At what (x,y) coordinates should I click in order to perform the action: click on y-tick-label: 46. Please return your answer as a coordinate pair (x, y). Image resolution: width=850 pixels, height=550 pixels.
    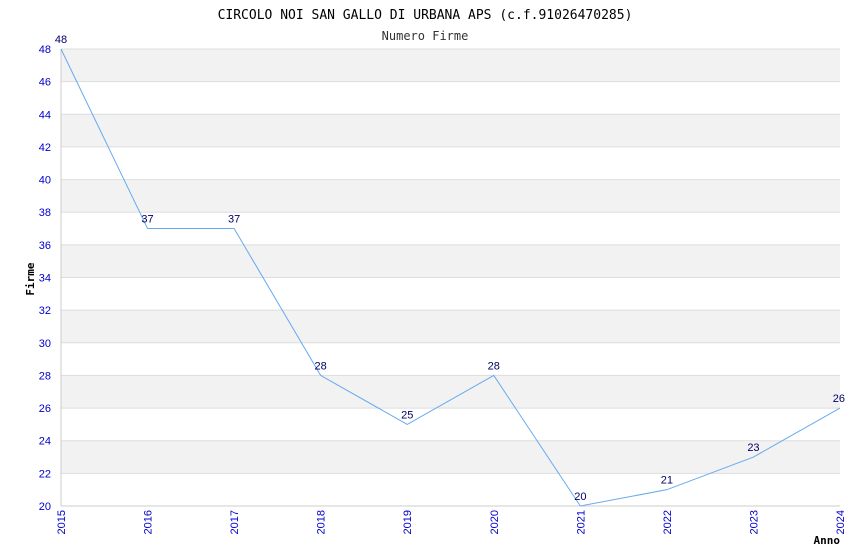
    Looking at the image, I should click on (45, 83).